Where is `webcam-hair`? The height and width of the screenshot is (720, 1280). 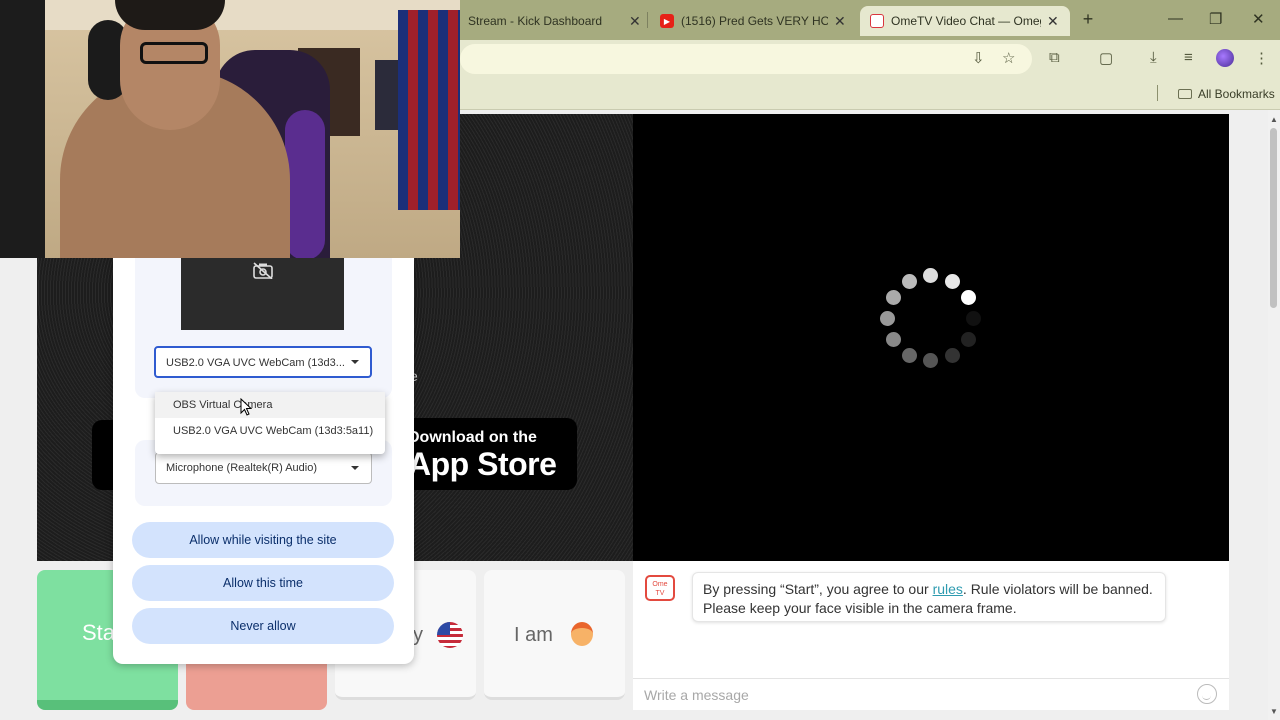 webcam-hair is located at coordinates (170, 15).